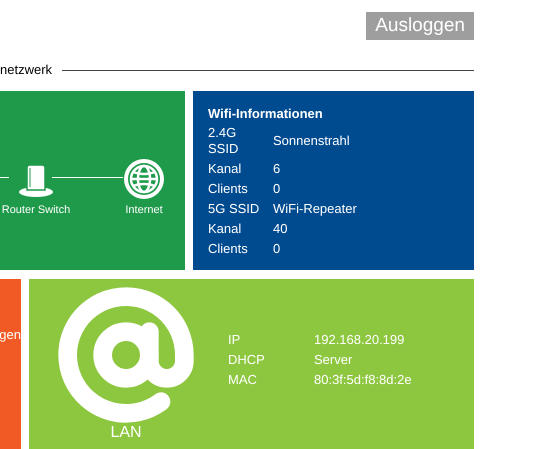 This screenshot has width=536, height=449. Describe the element at coordinates (243, 380) in the screenshot. I see `lan-info-label: MAC` at that location.